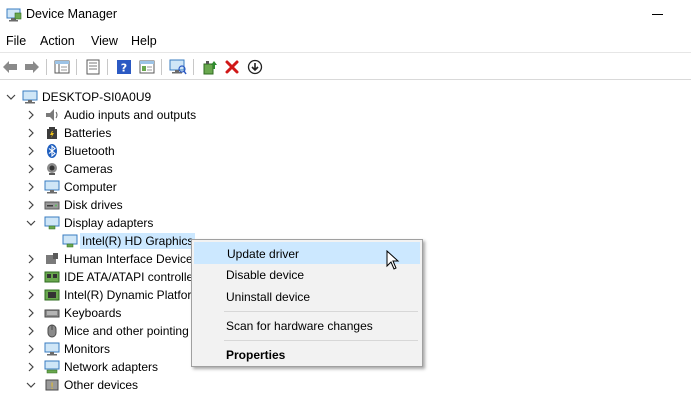 This screenshot has height=393, width=691. Describe the element at coordinates (32, 67) in the screenshot. I see `forward-icon` at that location.